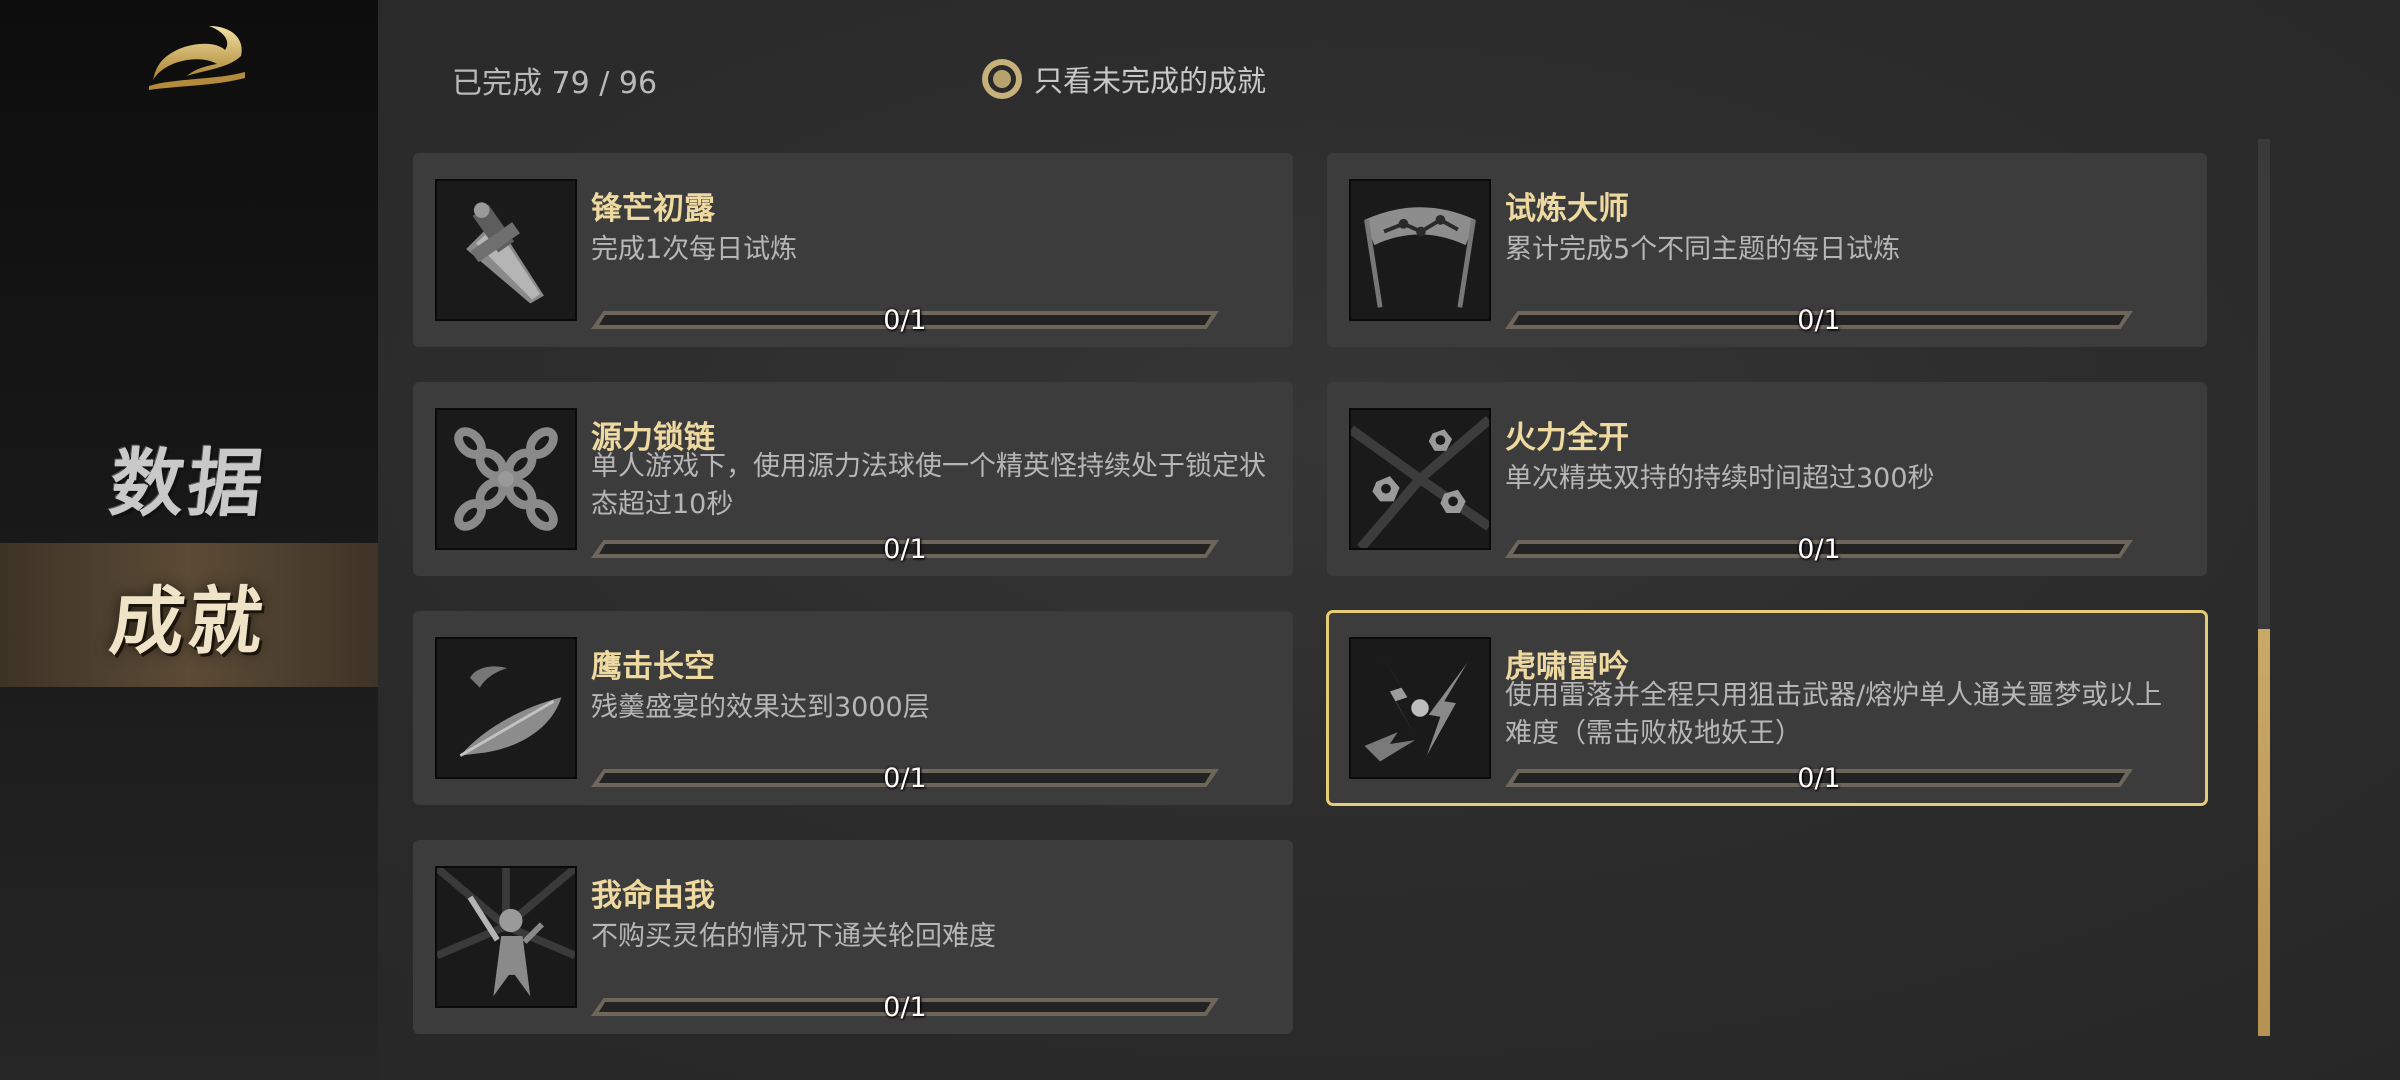 The width and height of the screenshot is (2400, 1080). What do you see at coordinates (1420, 250) in the screenshot?
I see `banner-icon` at bounding box center [1420, 250].